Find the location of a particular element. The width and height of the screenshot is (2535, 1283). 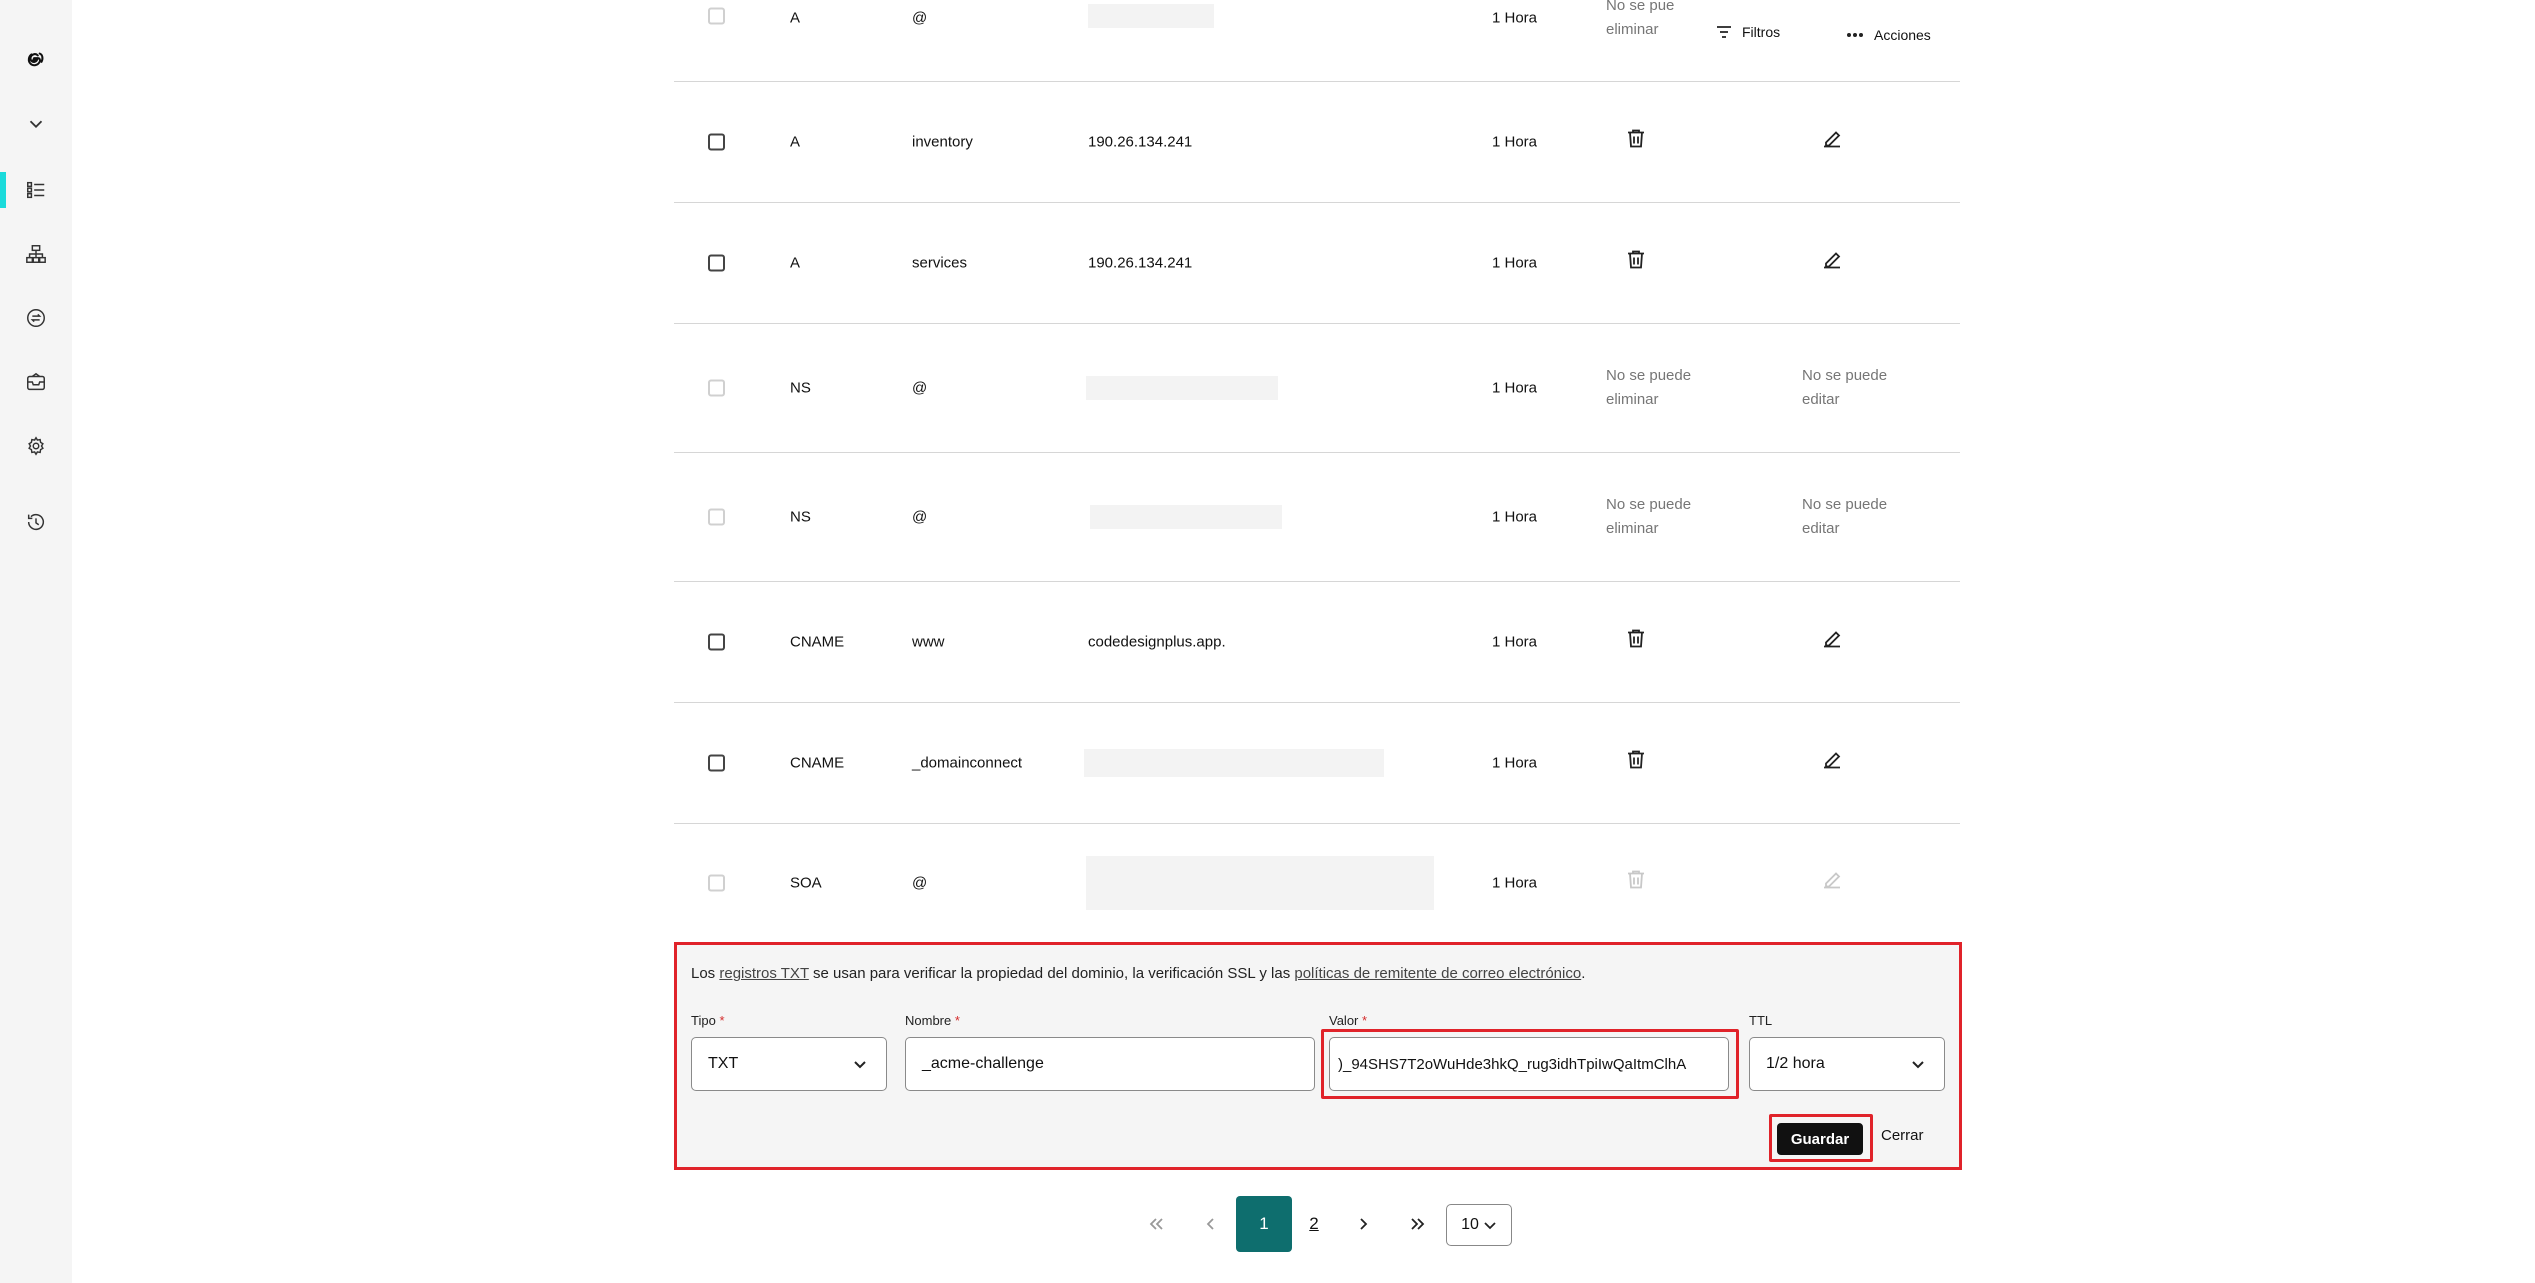

registros-txt-link: registros TXT is located at coordinates (763, 973).